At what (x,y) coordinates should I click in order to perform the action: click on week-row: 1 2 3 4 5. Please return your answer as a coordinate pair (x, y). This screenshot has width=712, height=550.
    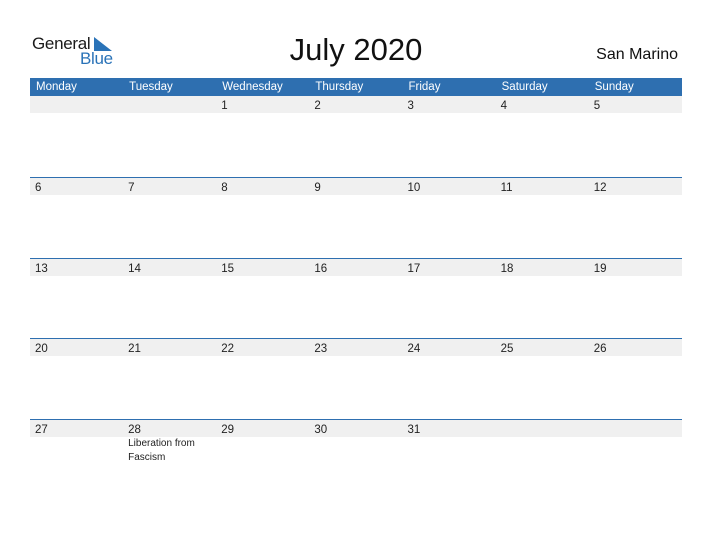
    Looking at the image, I should click on (356, 136).